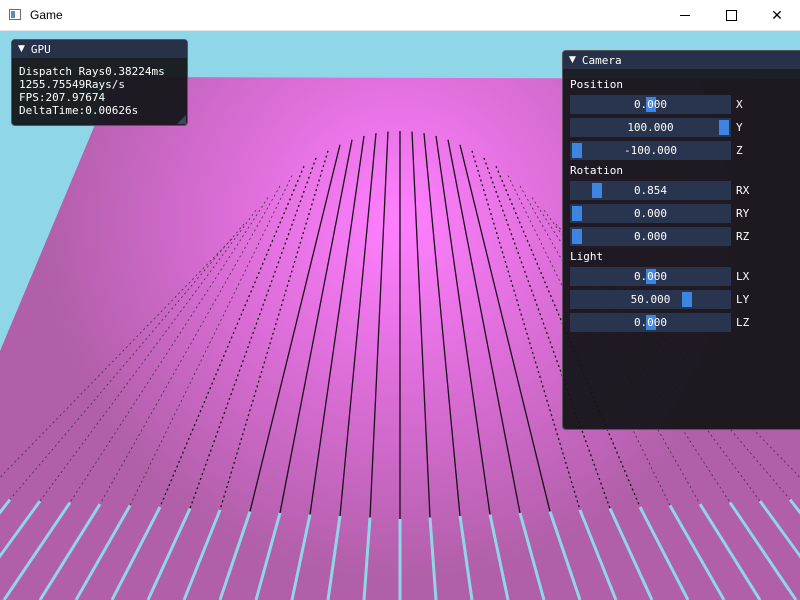 This screenshot has width=800, height=600. I want to click on slider-row-x: 0.000 X, so click(685, 104).